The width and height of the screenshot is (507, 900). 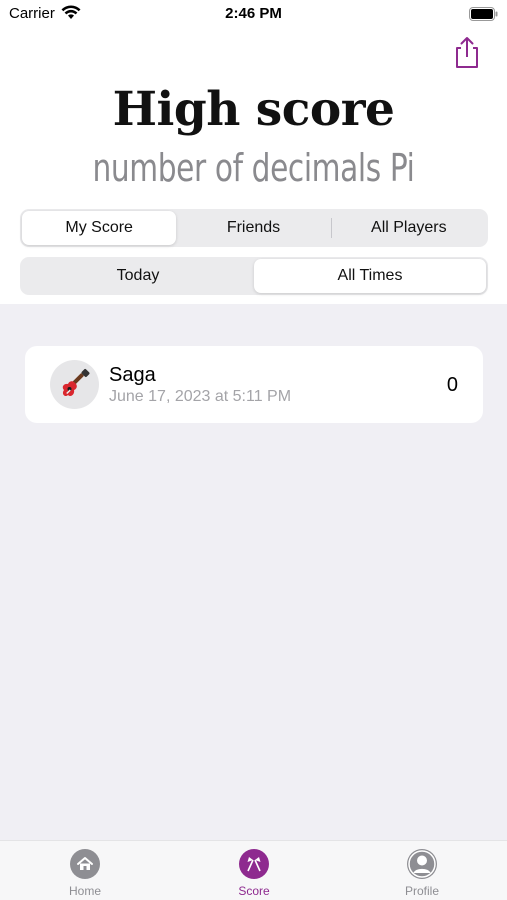 I want to click on profile-icon, so click(x=422, y=864).